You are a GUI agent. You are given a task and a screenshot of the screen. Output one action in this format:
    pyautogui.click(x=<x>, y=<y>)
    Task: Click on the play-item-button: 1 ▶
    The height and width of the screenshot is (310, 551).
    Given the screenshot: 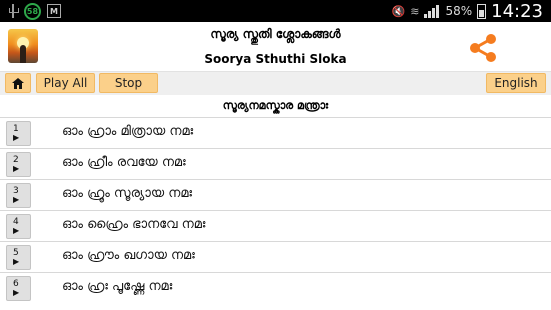 What is the action you would take?
    pyautogui.click(x=18, y=133)
    